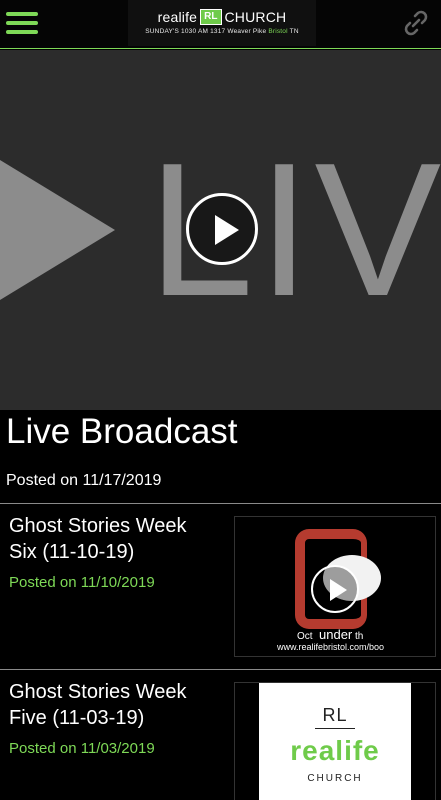  I want to click on item-thumbnail: RL realife CHURCH, so click(335, 741).